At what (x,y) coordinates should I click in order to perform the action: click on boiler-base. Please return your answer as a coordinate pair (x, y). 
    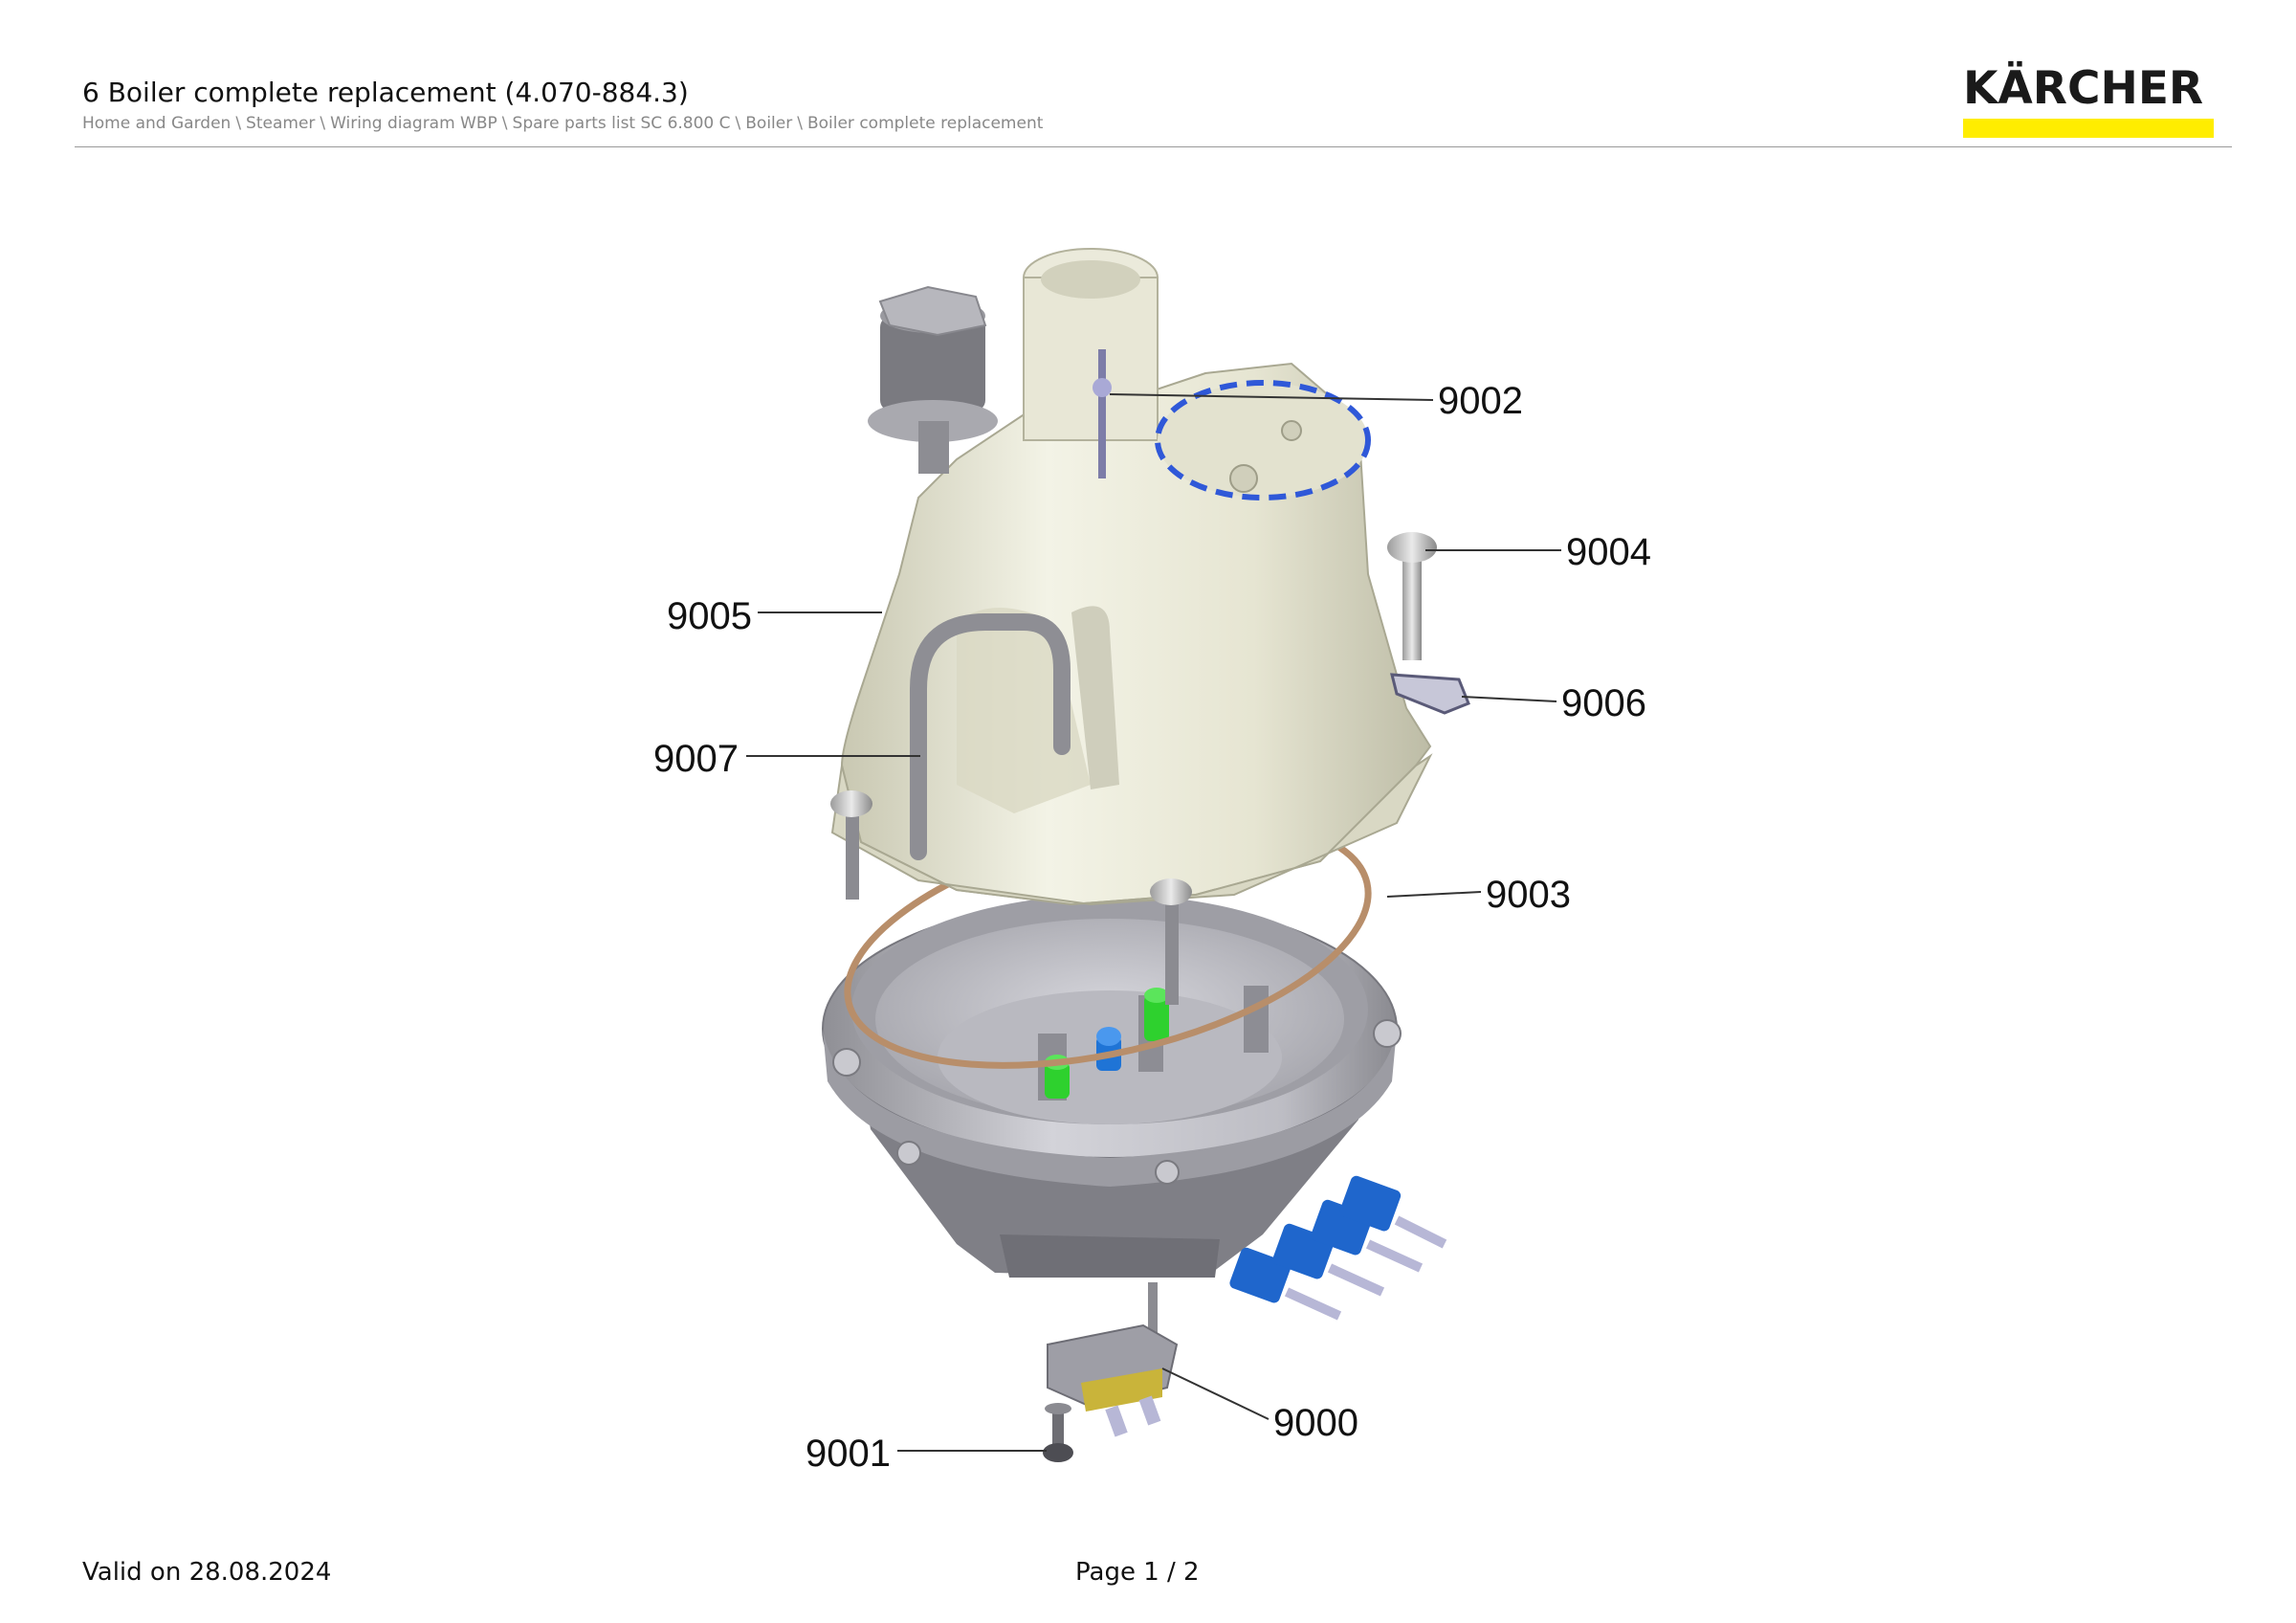
    Looking at the image, I should click on (1112, 1086).